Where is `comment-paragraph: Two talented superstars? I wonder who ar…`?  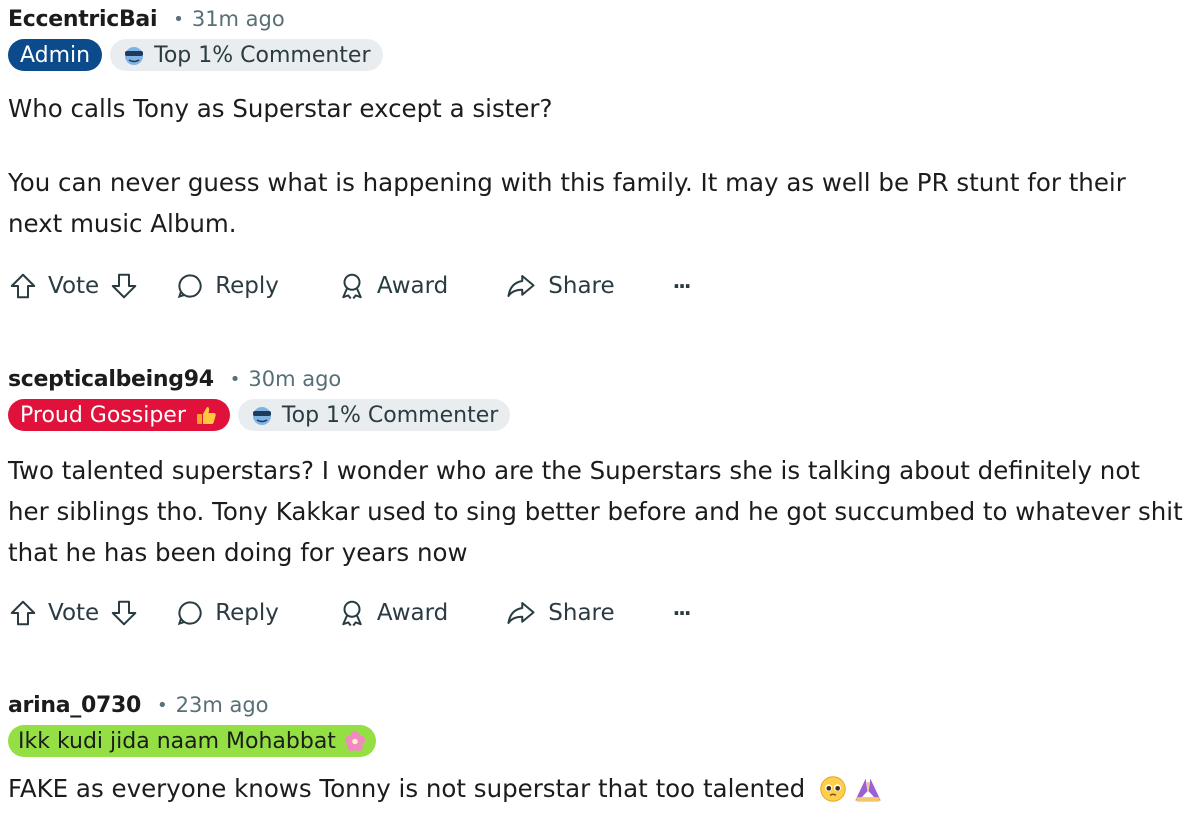
comment-paragraph: Two talented superstars? I wonder who ar… is located at coordinates (595, 511).